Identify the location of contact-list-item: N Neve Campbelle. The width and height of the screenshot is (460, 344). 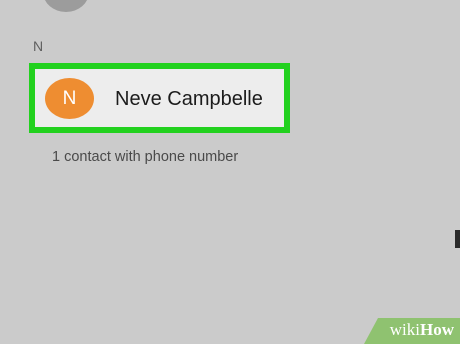
(159, 98).